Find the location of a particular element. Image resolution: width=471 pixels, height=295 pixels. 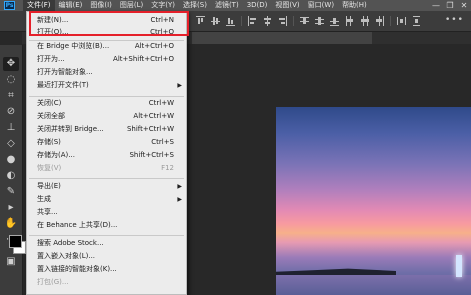

menu-item-generate: 生成 ▶ is located at coordinates (106, 199).